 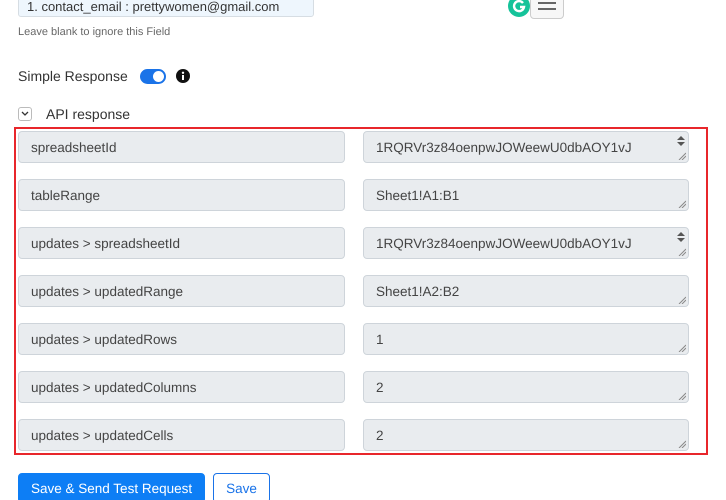 I want to click on menu-button, so click(x=547, y=9).